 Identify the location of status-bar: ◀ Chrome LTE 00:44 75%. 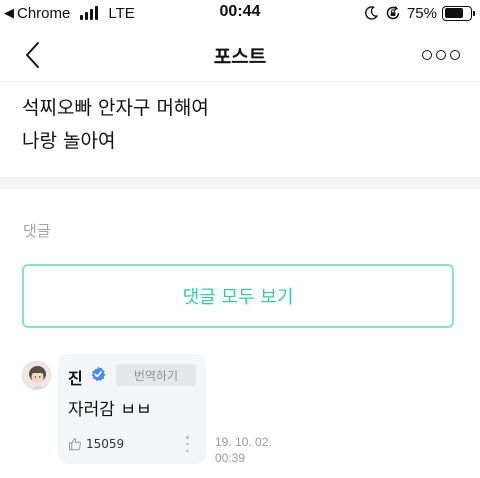
(240, 14).